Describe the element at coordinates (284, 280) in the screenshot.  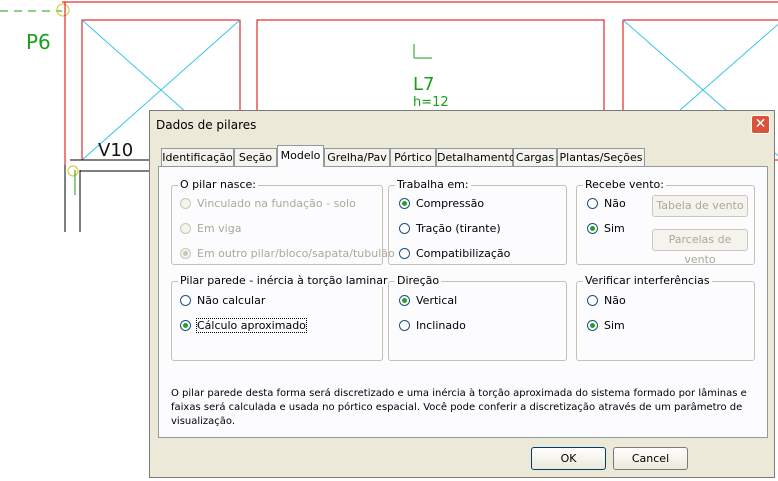
I see `group-title: Pilar parede - inércia à torção laminar` at that location.